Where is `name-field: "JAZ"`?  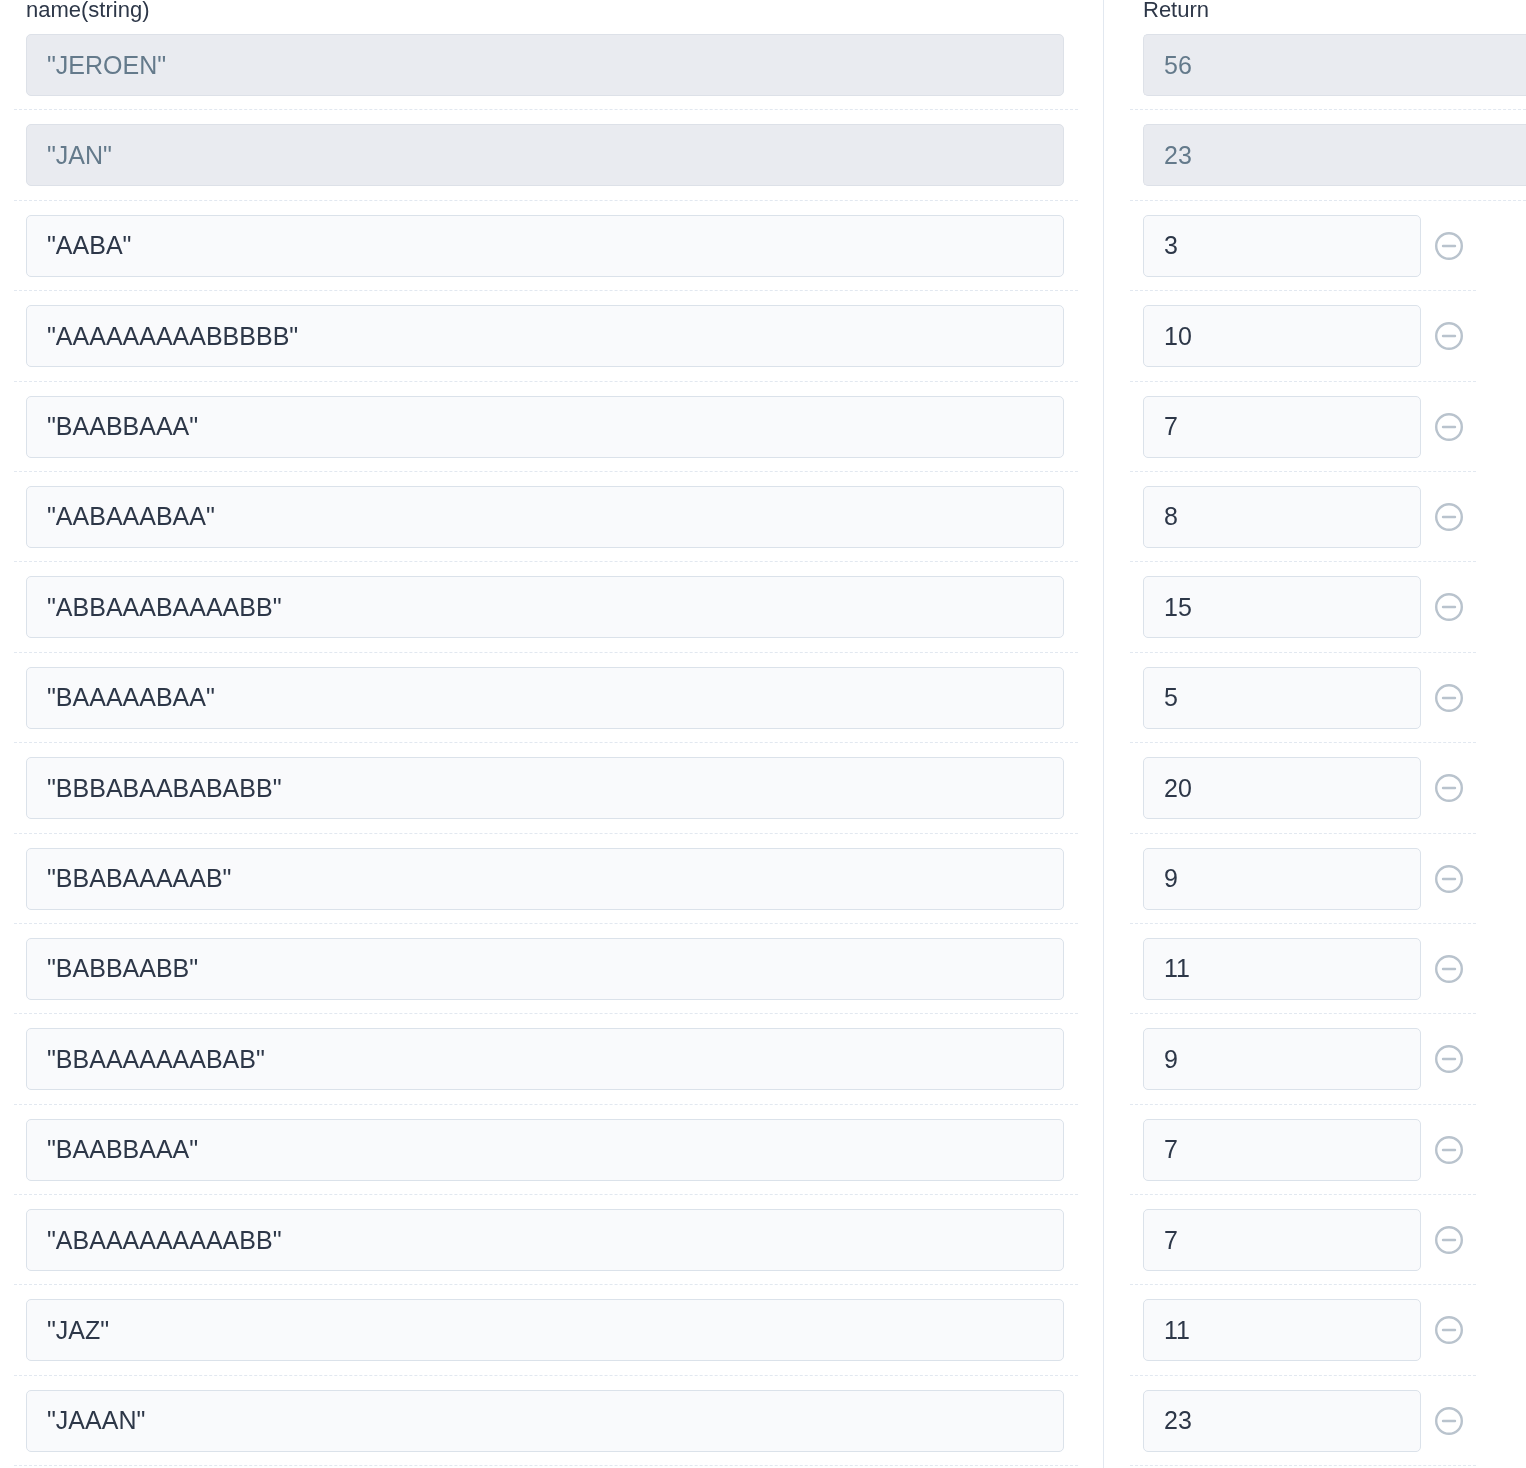
name-field: "JAZ" is located at coordinates (545, 1330).